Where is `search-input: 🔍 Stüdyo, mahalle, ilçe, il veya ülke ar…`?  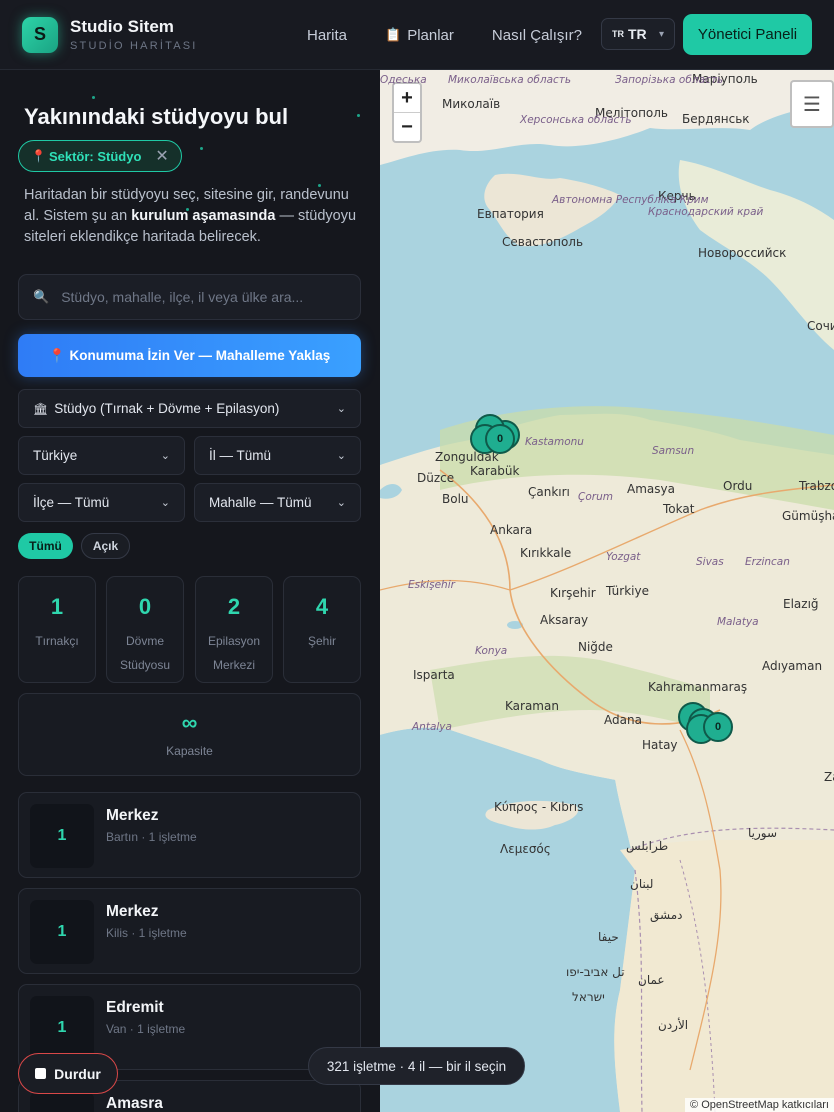
search-input: 🔍 Stüdyo, mahalle, ilçe, il veya ülke ar… is located at coordinates (189, 297).